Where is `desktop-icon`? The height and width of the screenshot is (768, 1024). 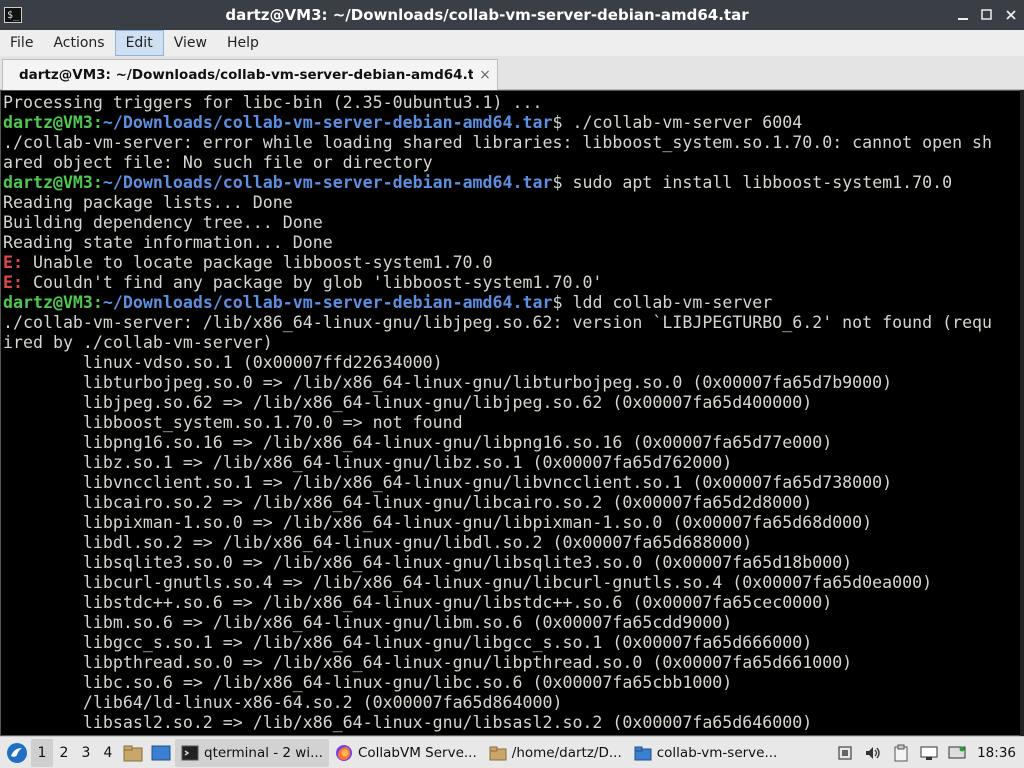
desktop-icon is located at coordinates (161, 752).